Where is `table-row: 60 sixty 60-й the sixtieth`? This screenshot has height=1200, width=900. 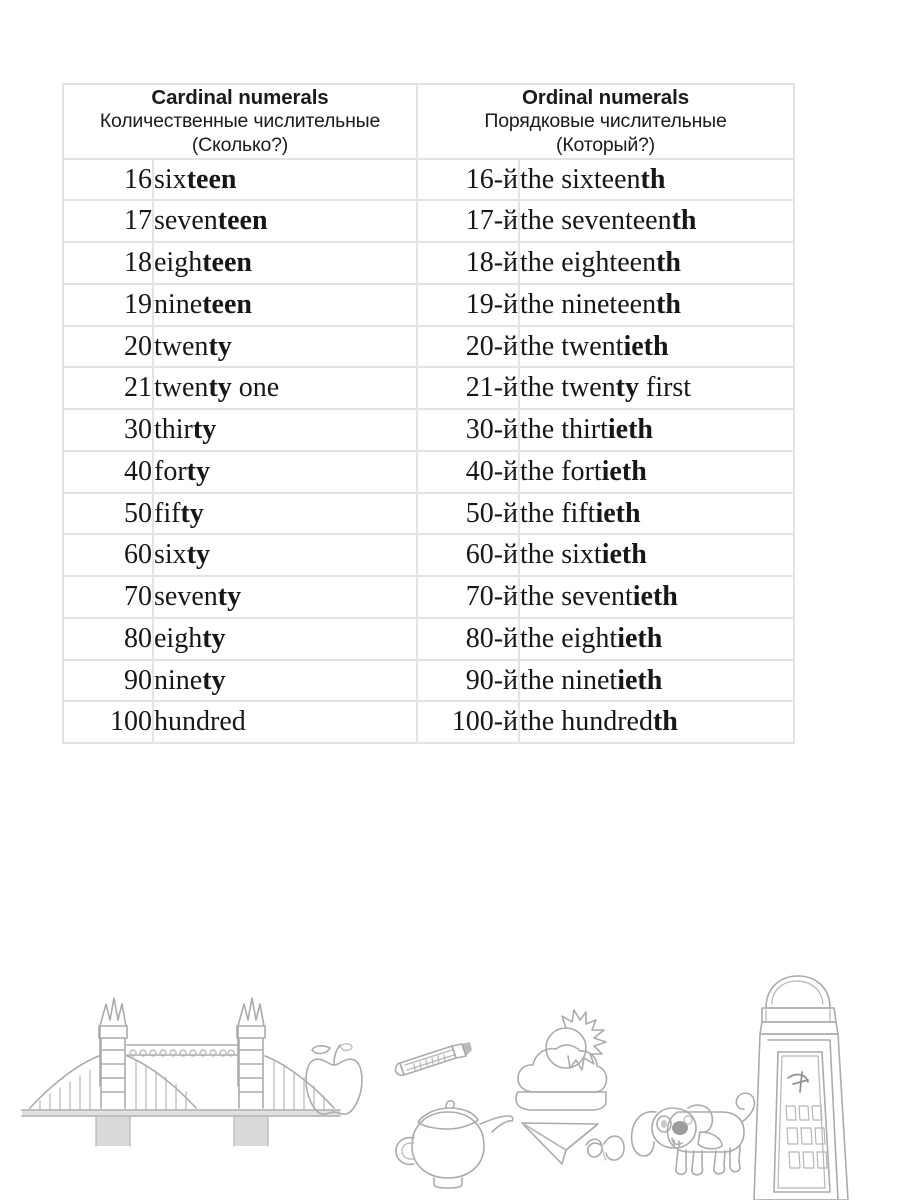
table-row: 60 sixty 60-й the sixtieth is located at coordinates (429, 555).